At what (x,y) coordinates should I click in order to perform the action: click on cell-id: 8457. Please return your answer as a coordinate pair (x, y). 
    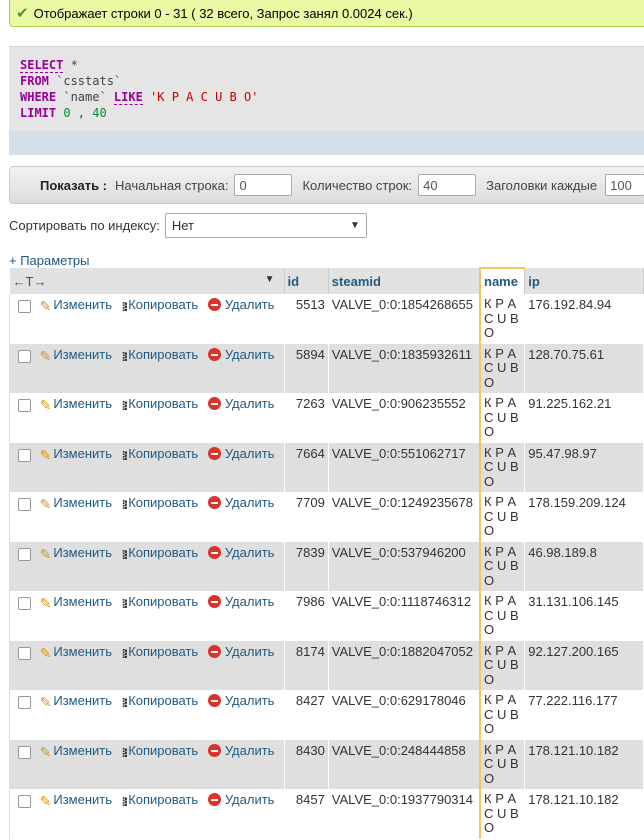
    Looking at the image, I should click on (306, 814).